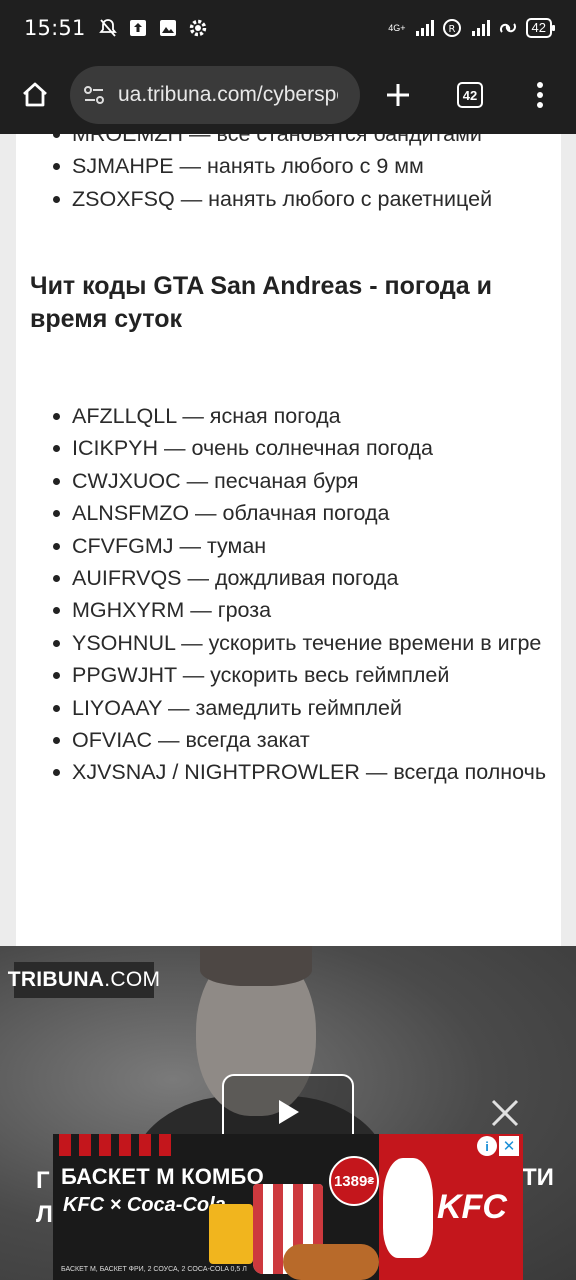 The height and width of the screenshot is (1280, 576). I want to click on video-title-left: Г Л, so click(44, 1197).